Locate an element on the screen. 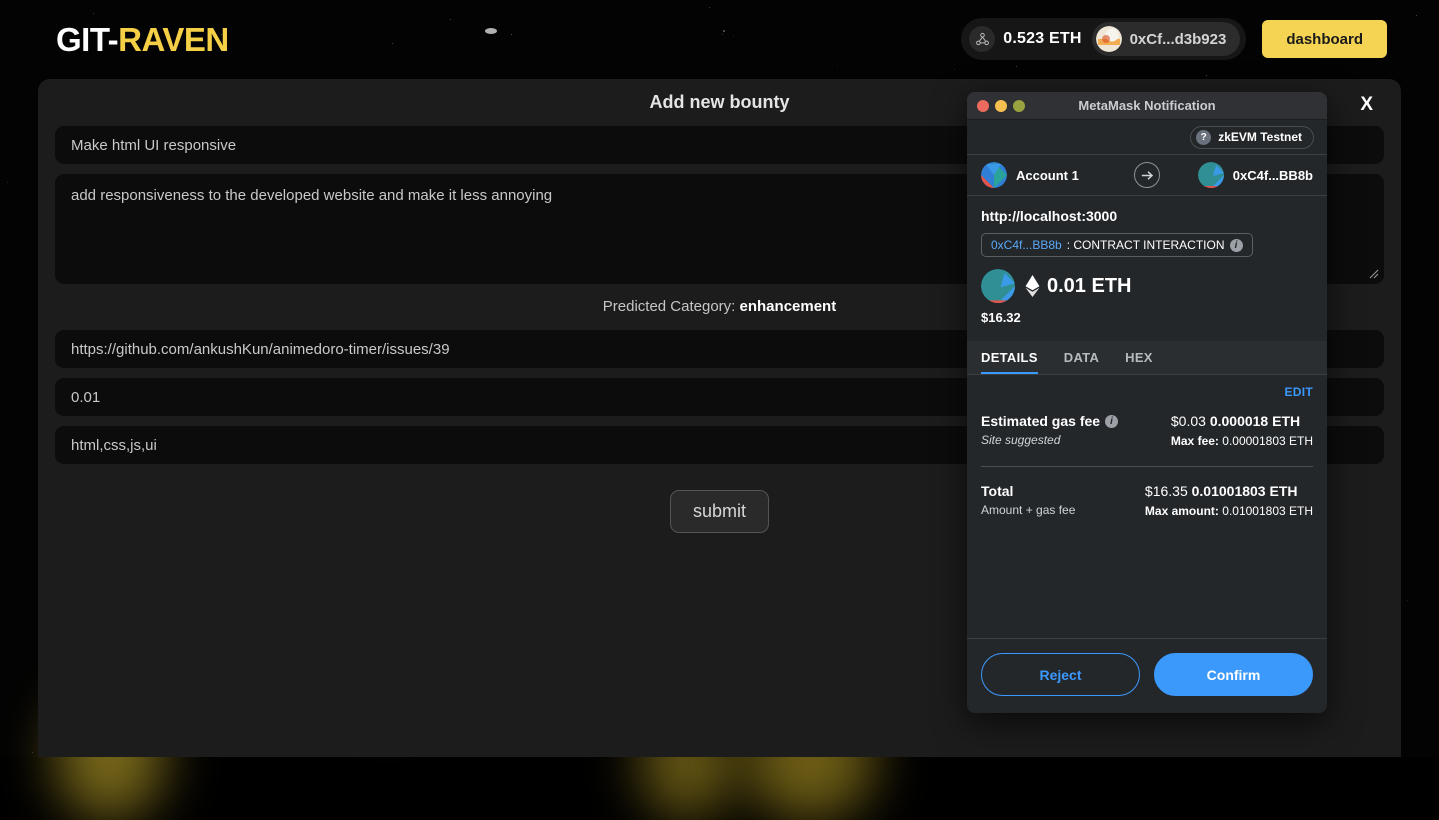 This screenshot has height=820, width=1439. total-fiat: $16.35 is located at coordinates (1166, 491).